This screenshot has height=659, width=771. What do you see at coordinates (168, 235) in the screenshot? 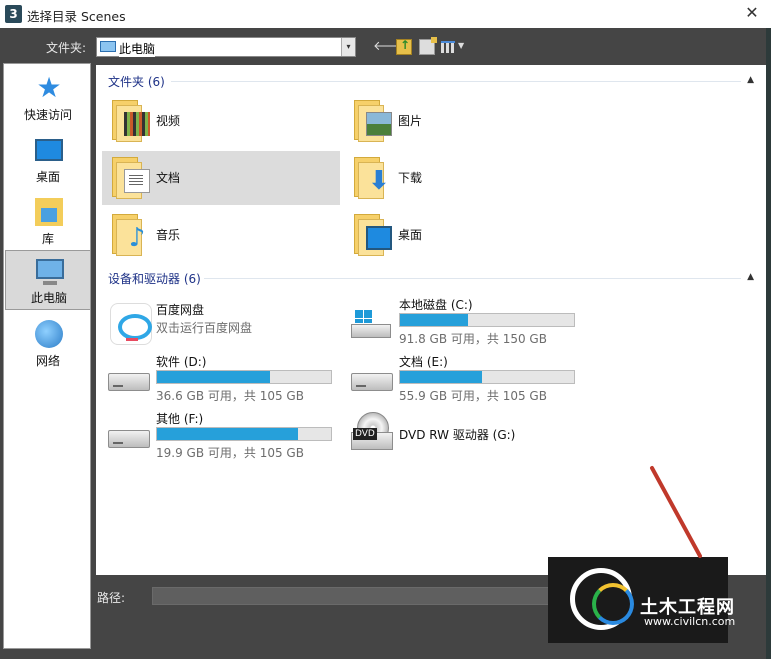
I see `folder-name: 音乐` at bounding box center [168, 235].